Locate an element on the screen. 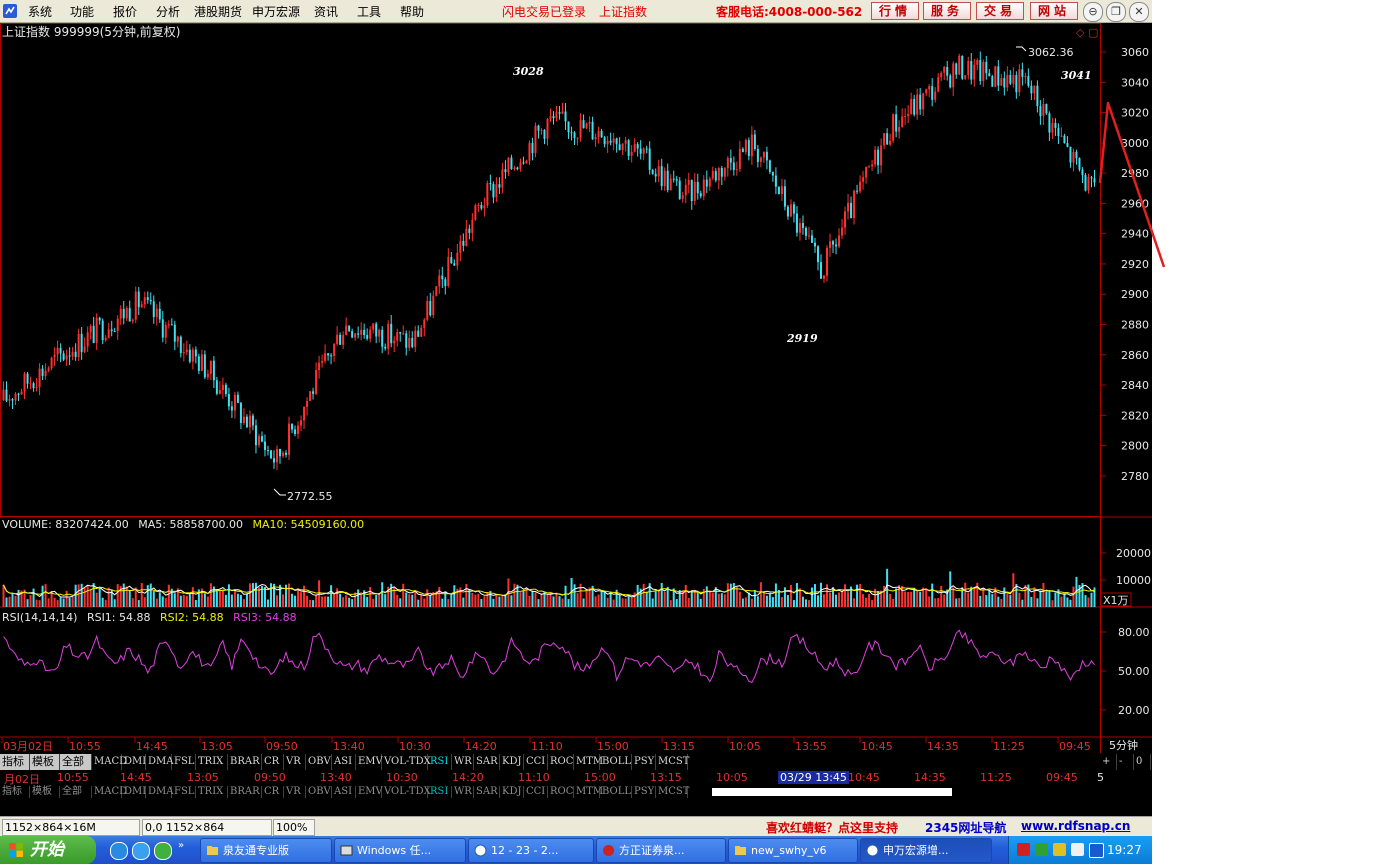 This screenshot has height=864, width=1376. zoom-in-button: + is located at coordinates (1108, 762).